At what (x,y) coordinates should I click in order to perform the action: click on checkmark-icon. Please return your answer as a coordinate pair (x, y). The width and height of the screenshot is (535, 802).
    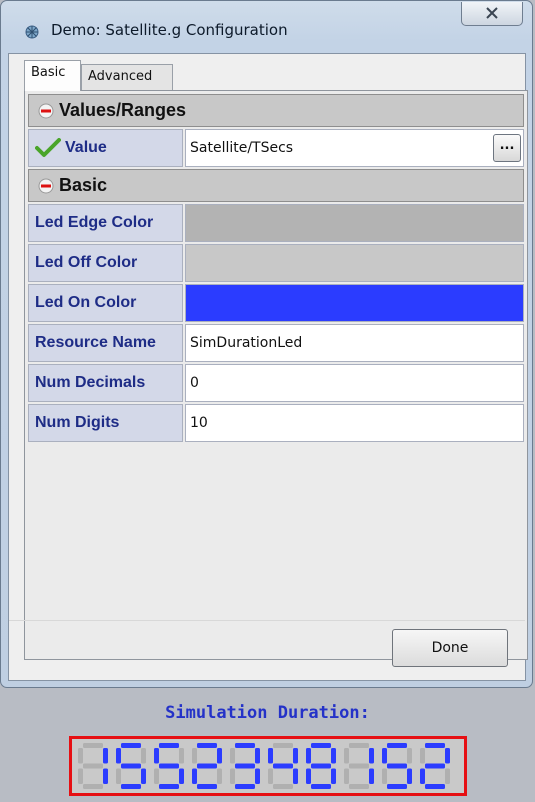
    Looking at the image, I should click on (48, 147).